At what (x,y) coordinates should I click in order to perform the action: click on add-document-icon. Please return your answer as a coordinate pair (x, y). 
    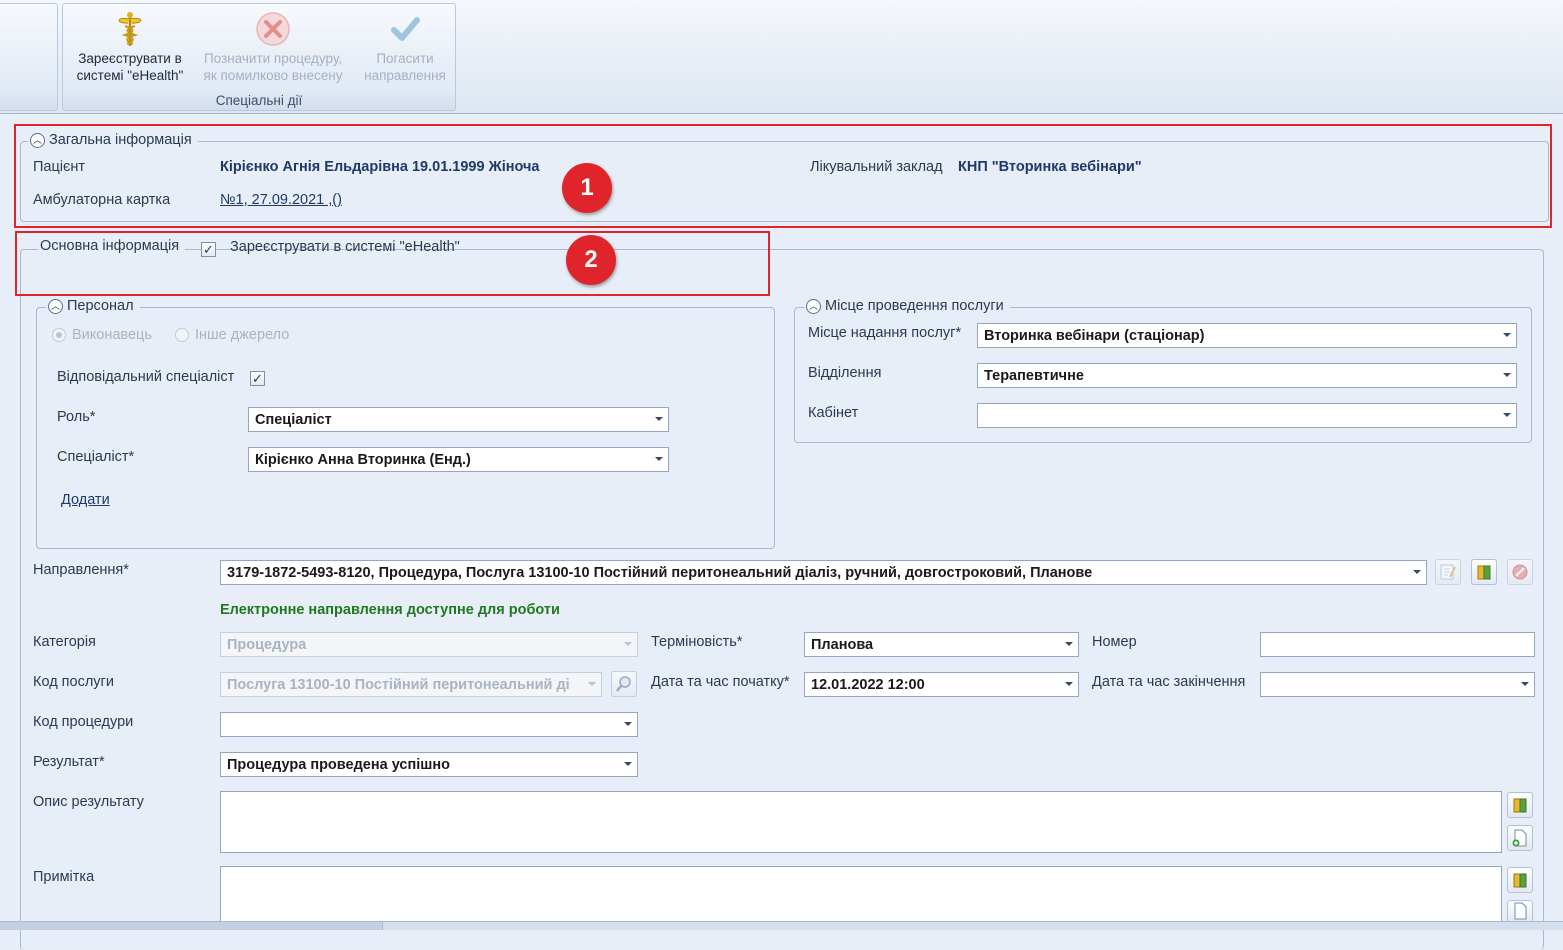
    Looking at the image, I should click on (1520, 911).